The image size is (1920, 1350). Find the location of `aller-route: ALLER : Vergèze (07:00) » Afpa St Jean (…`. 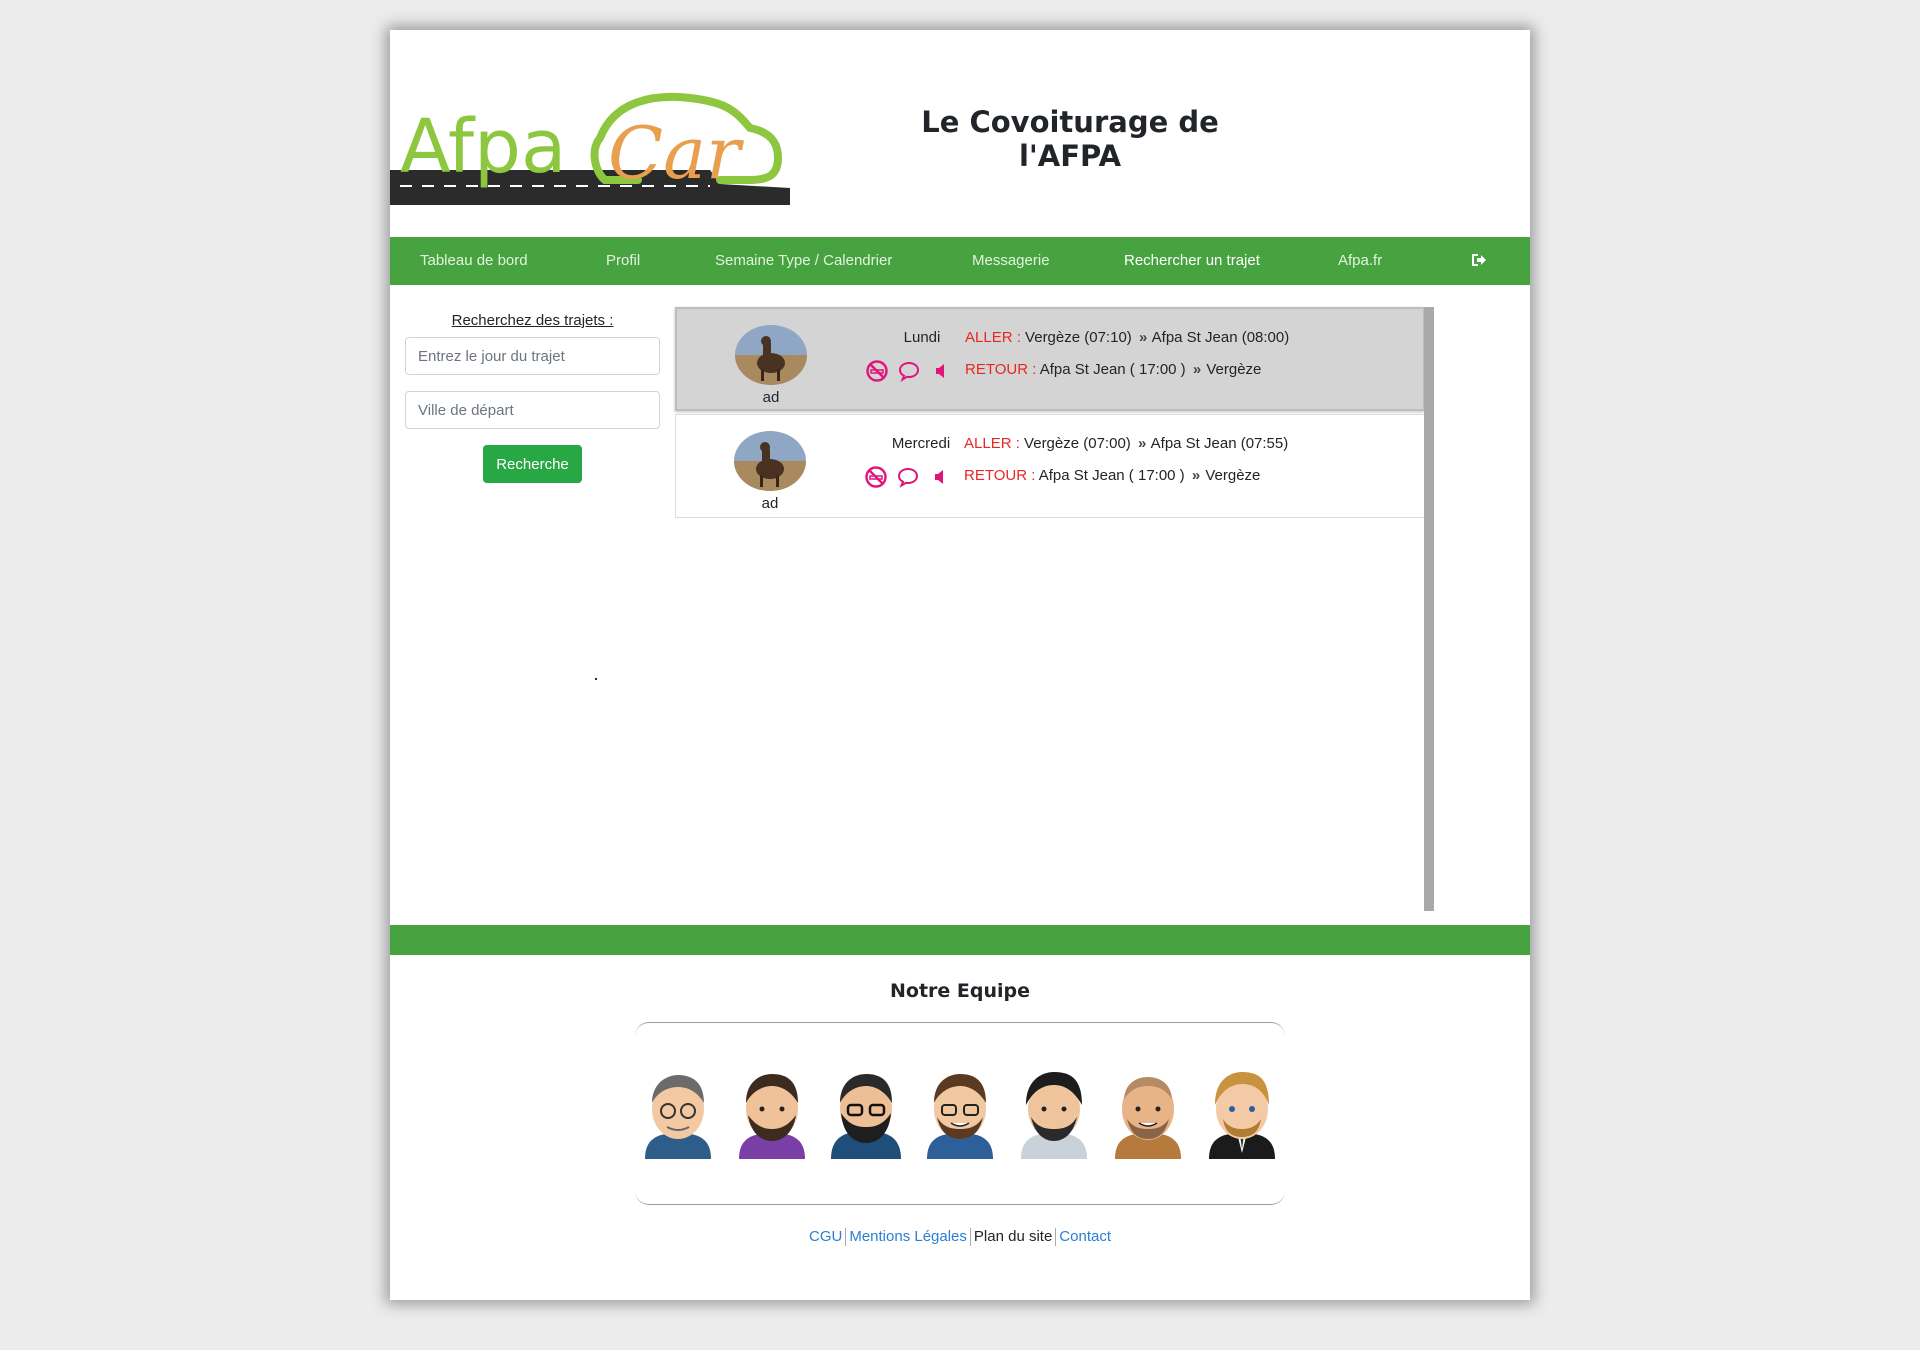

aller-route: ALLER : Vergèze (07:00) » Afpa St Jean (… is located at coordinates (1126, 443).